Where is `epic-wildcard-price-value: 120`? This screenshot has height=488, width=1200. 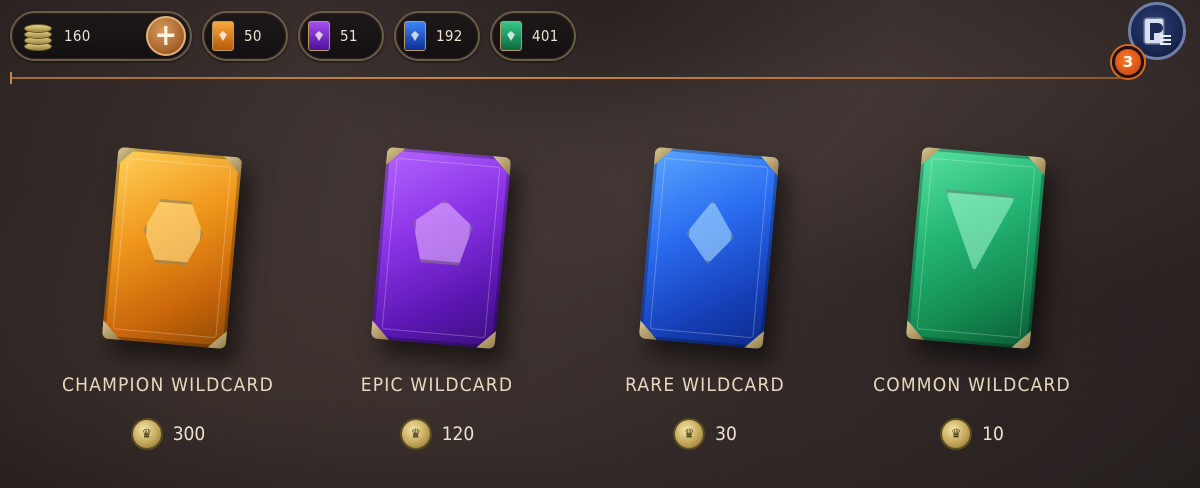 epic-wildcard-price-value: 120 is located at coordinates (458, 434).